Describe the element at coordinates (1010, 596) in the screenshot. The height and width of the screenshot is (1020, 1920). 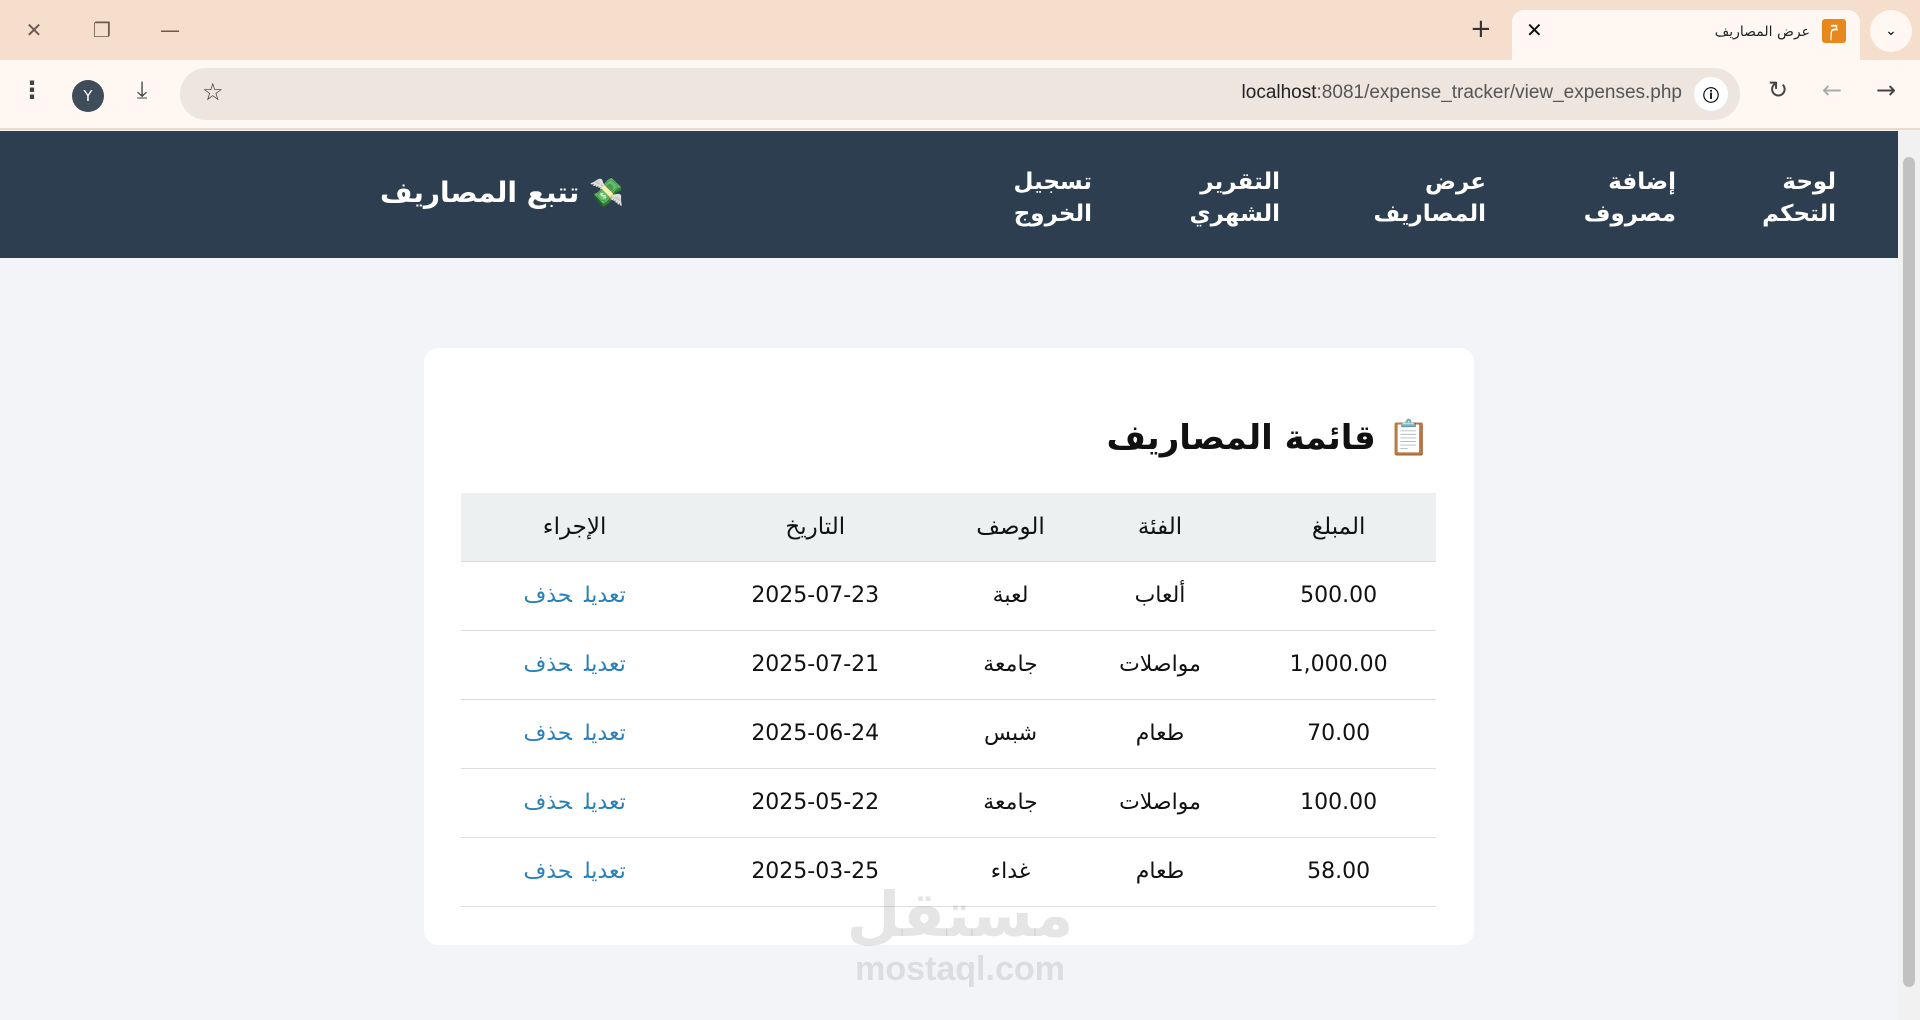
I see `description-cell: لعبة` at that location.